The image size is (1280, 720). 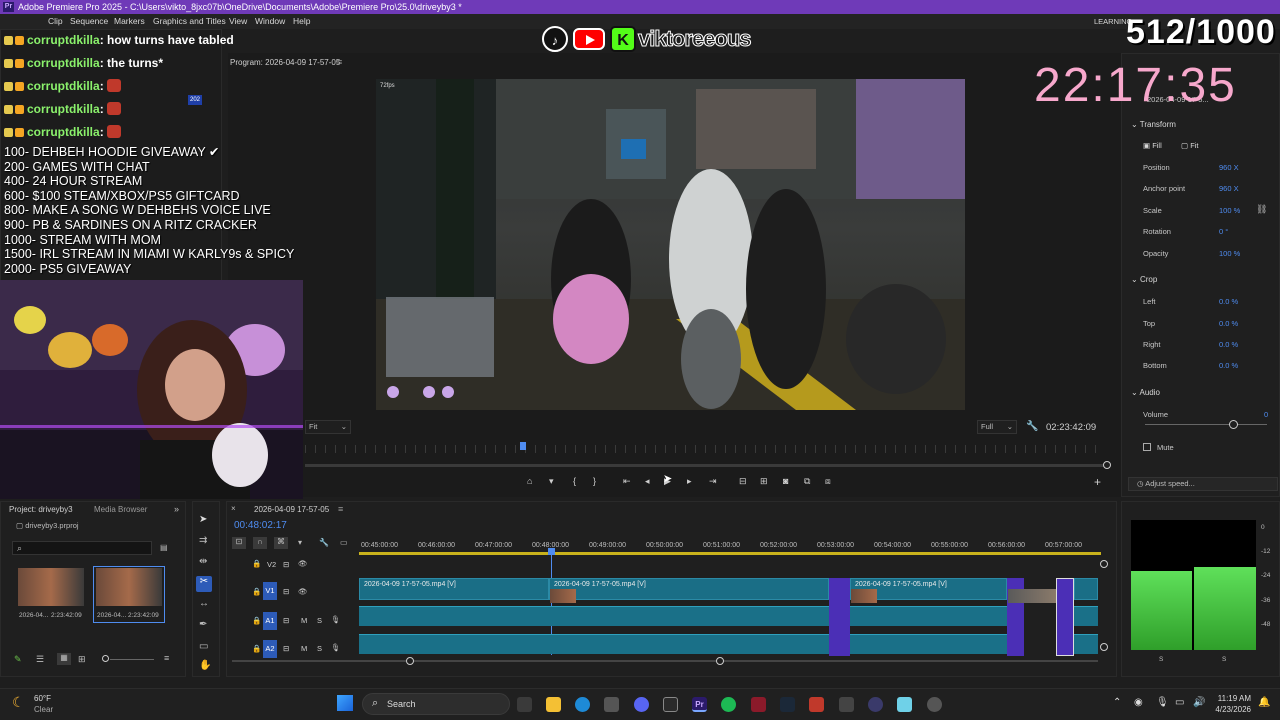 What do you see at coordinates (55, 21) in the screenshot?
I see `menu-clip: Clip` at bounding box center [55, 21].